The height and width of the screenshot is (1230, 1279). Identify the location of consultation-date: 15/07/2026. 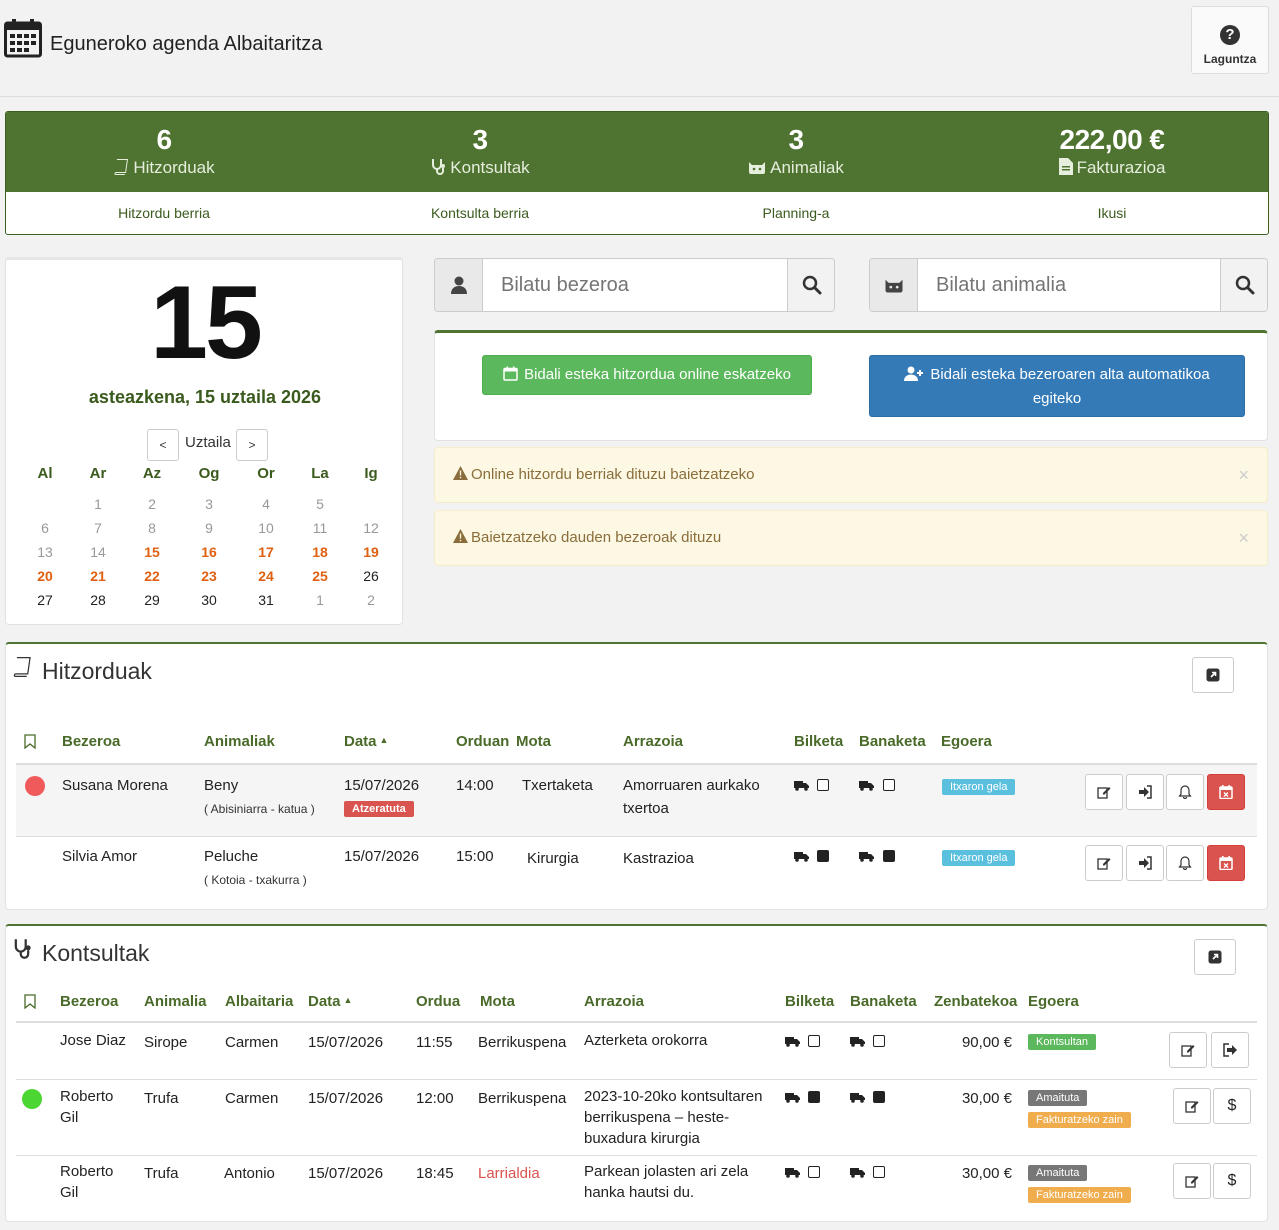
(346, 1098).